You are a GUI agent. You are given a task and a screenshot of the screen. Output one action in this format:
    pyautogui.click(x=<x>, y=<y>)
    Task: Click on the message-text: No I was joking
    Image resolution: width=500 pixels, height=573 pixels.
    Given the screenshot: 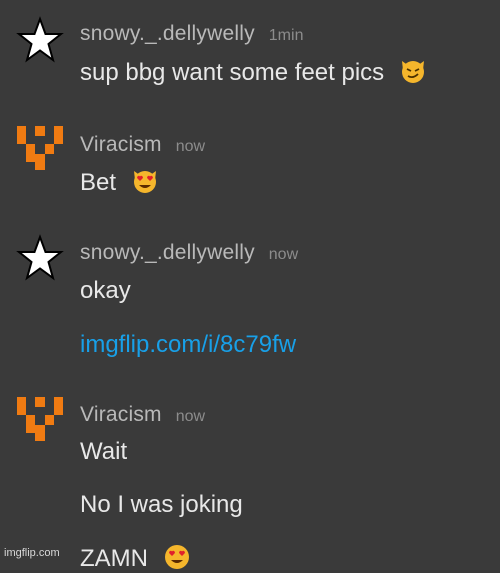 What is the action you would take?
    pyautogui.click(x=161, y=505)
    